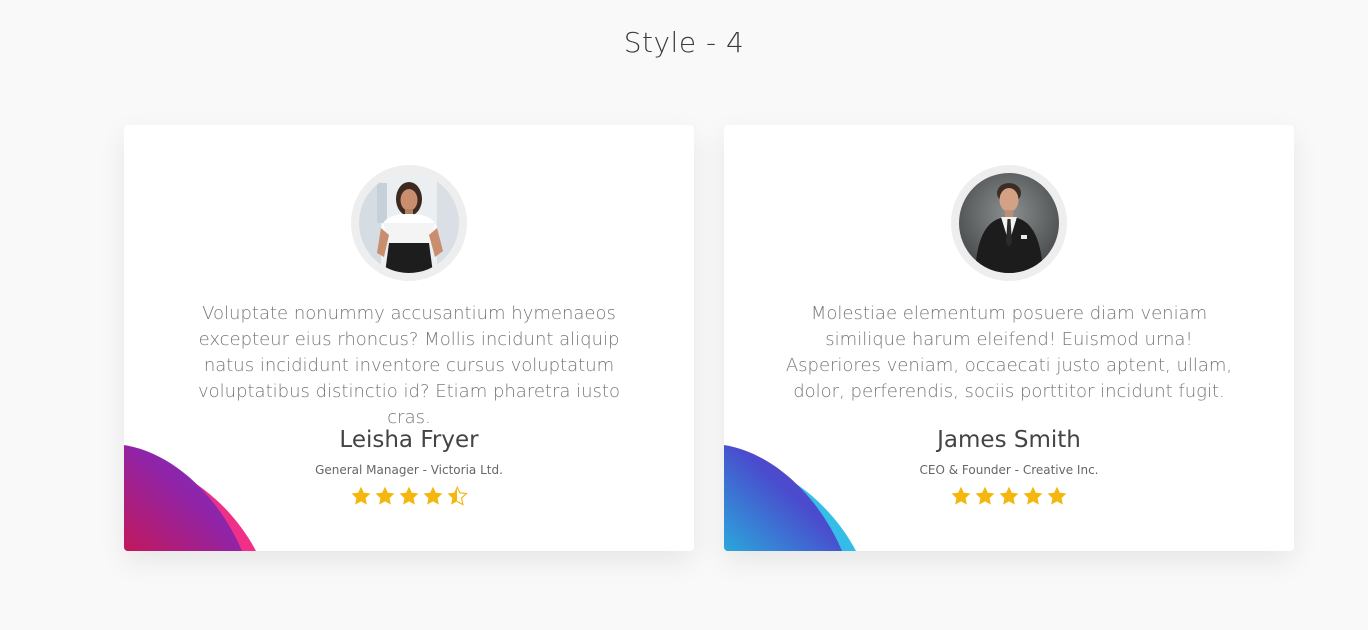  I want to click on testimonial-role: CEO & Founder - Creative Inc., so click(1009, 470).